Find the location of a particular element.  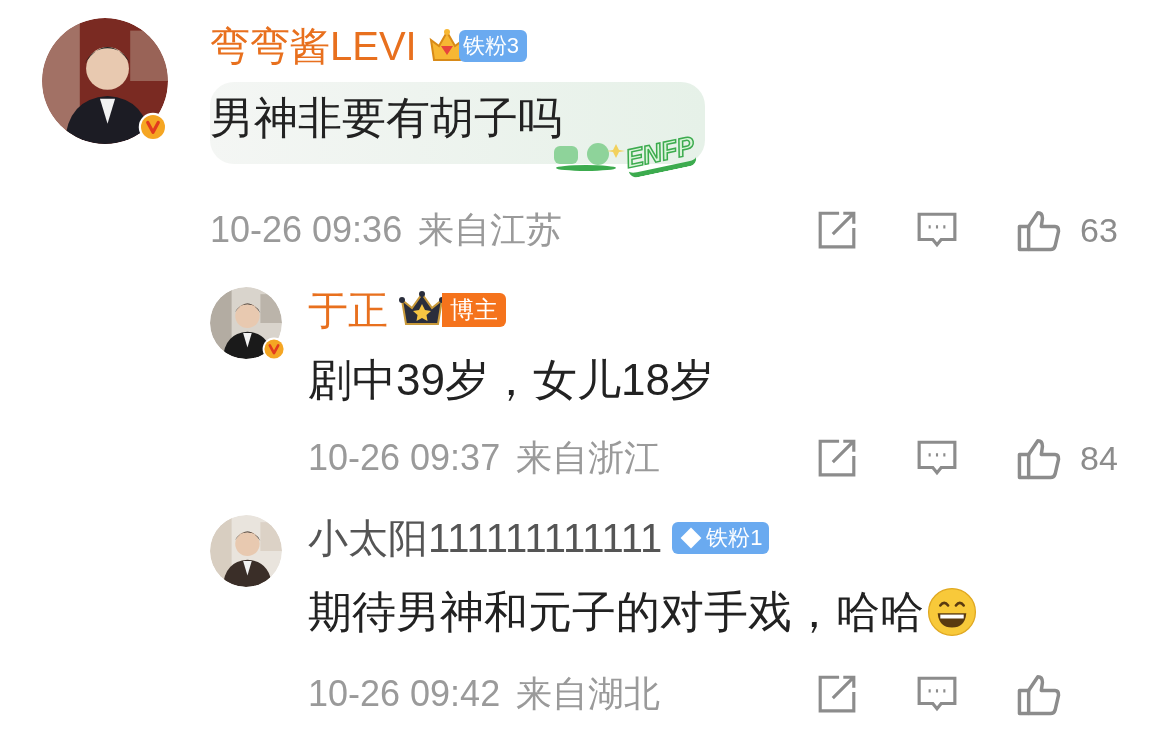

sticker-tag: ENFP is located at coordinates (660, 155).